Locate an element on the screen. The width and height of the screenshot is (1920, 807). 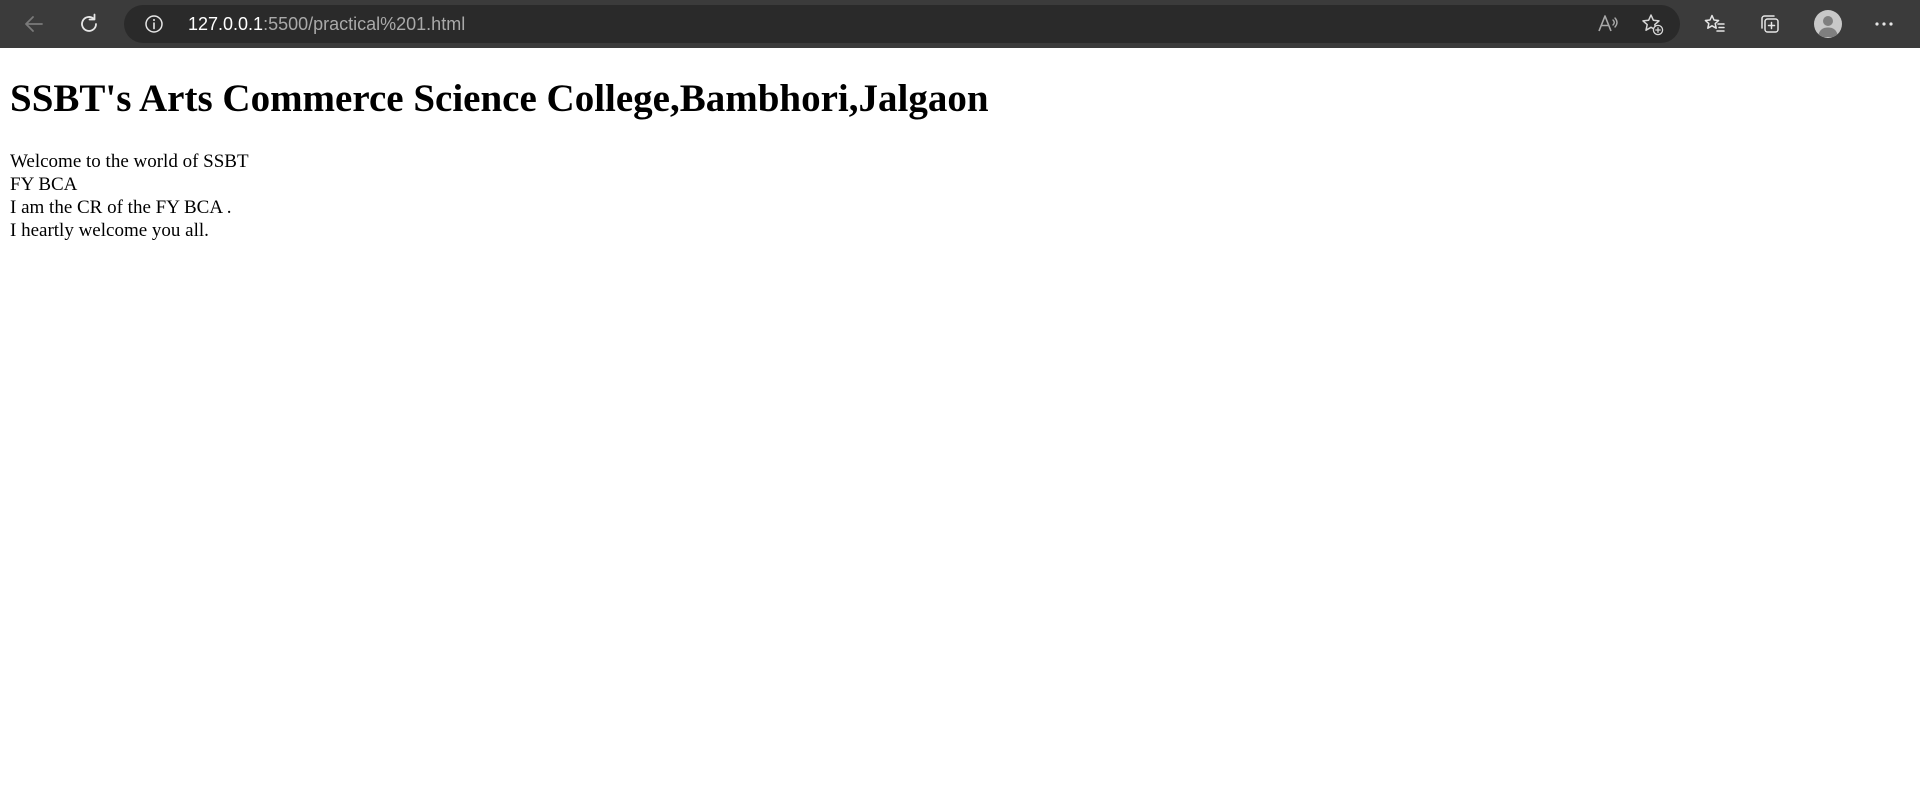
url-path: :5500/practical%201.html is located at coordinates (364, 24).